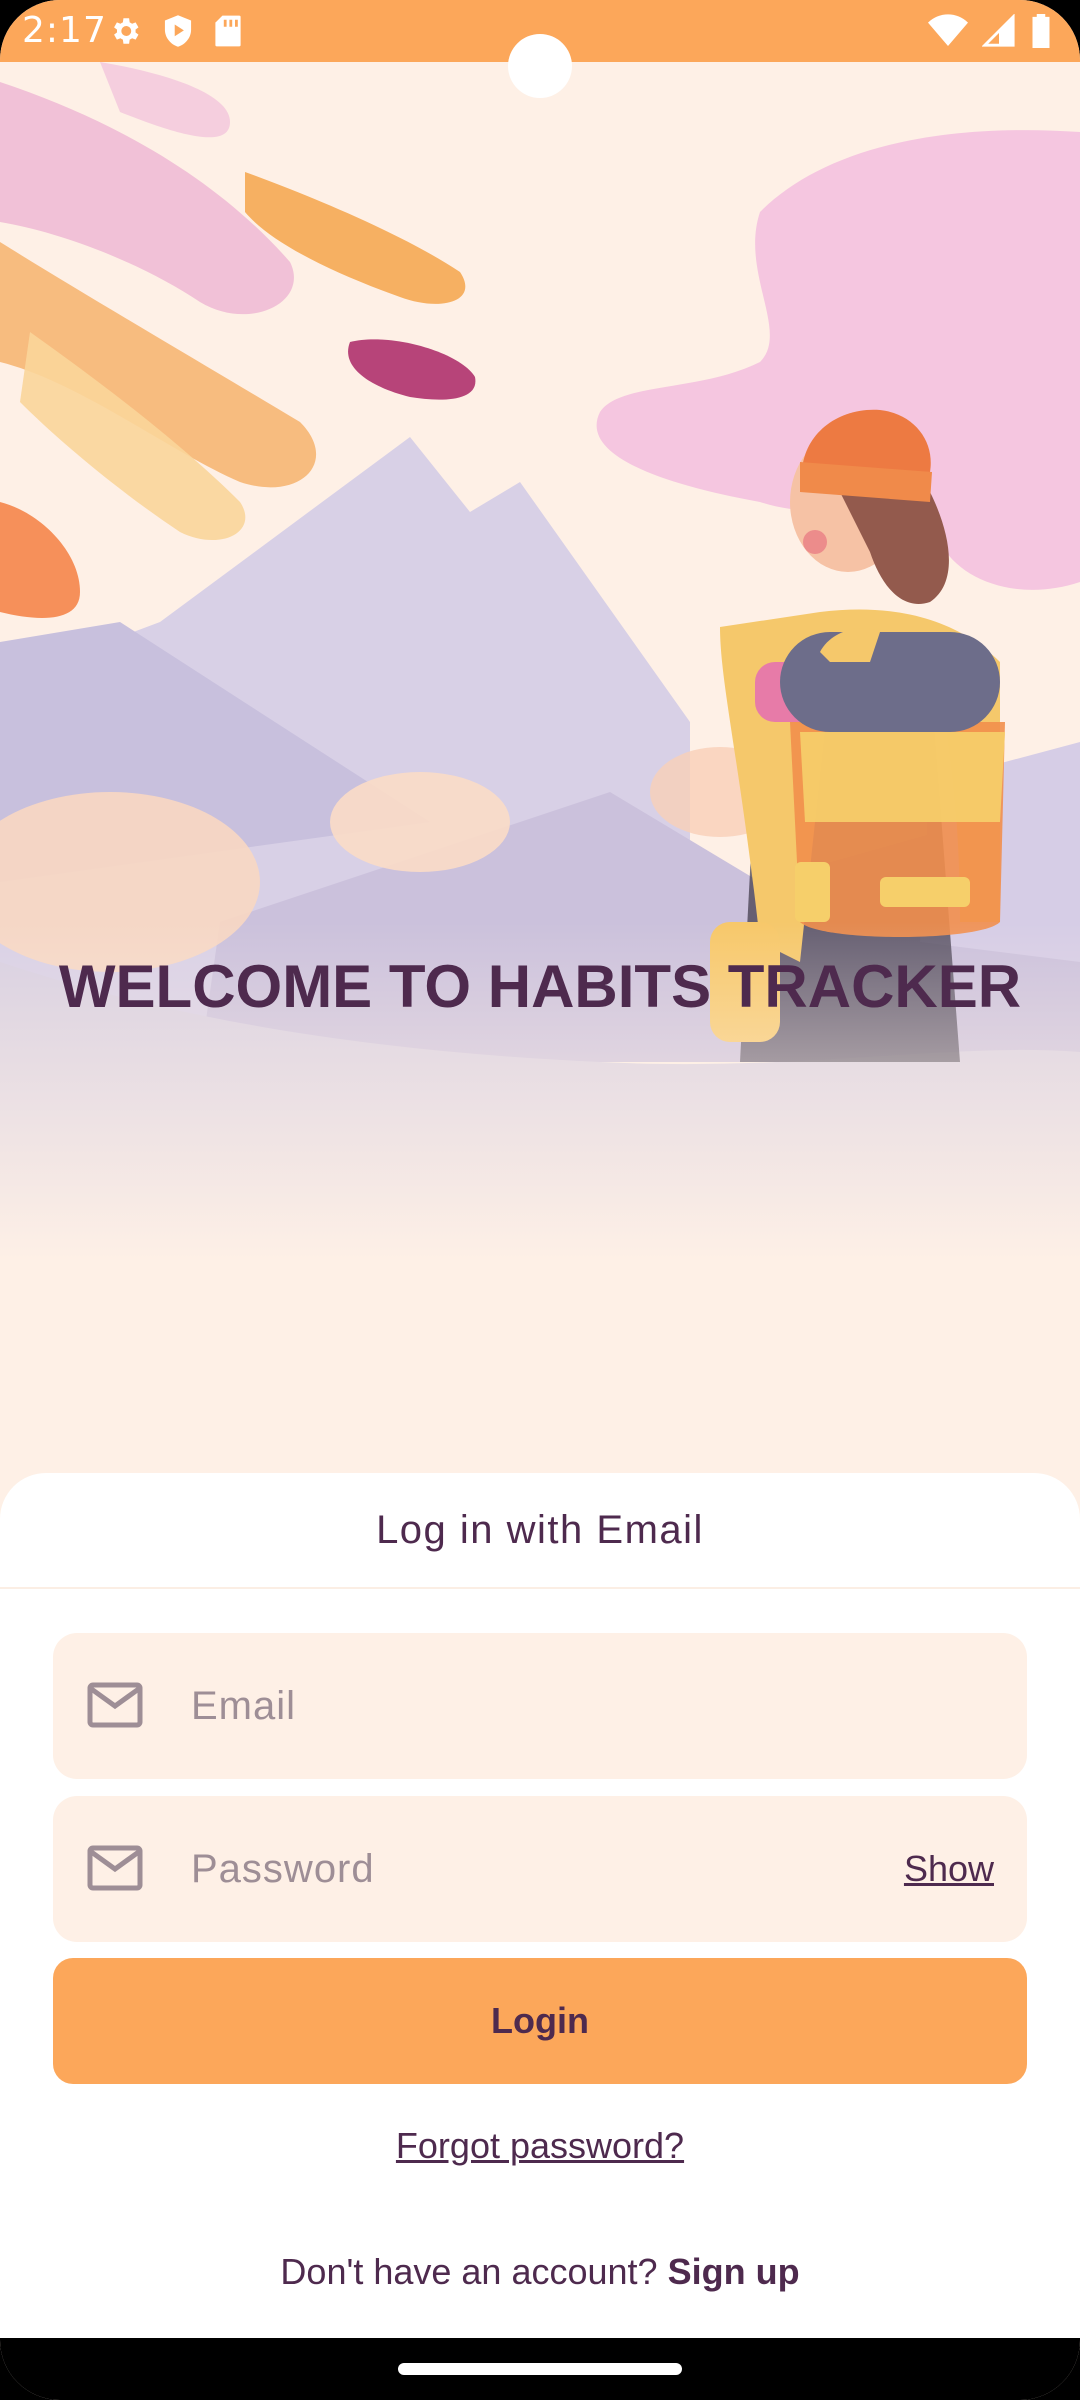  Describe the element at coordinates (540, 66) in the screenshot. I see `camera-cutout` at that location.